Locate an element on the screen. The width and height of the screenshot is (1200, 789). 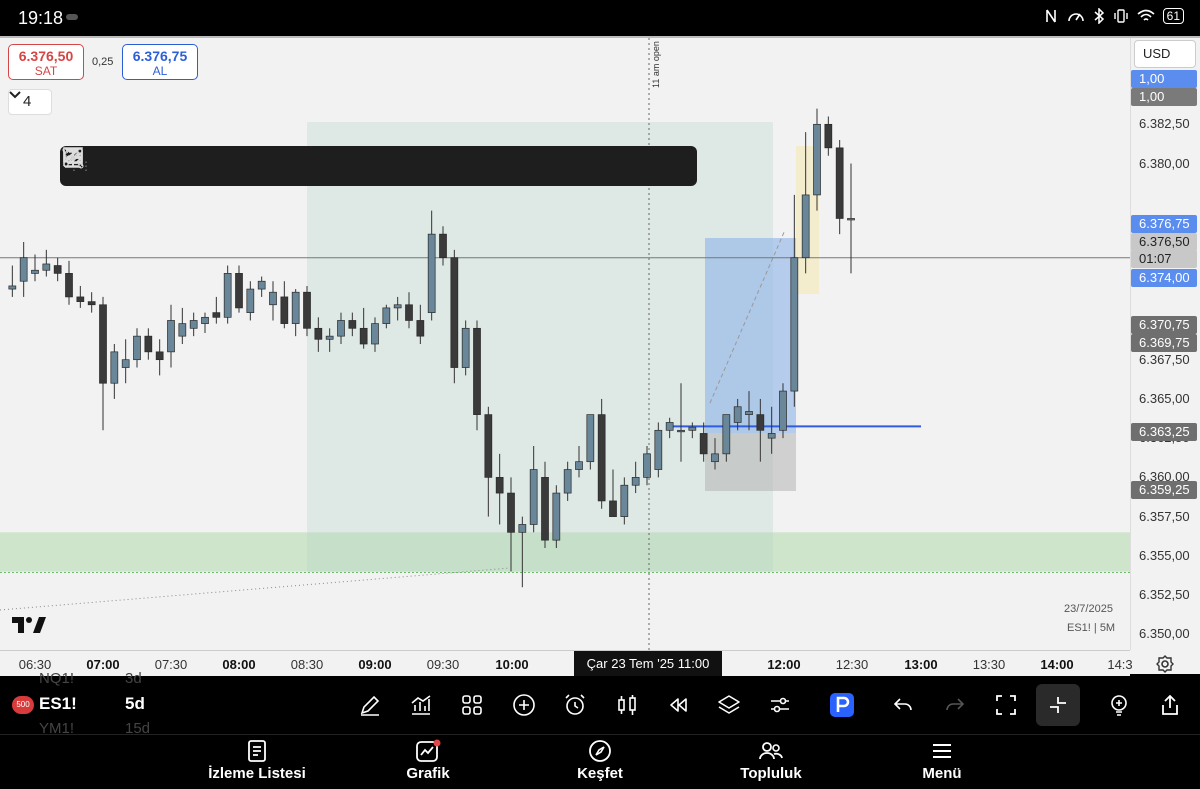
ghost-interval-top: 3d is located at coordinates (133, 678).